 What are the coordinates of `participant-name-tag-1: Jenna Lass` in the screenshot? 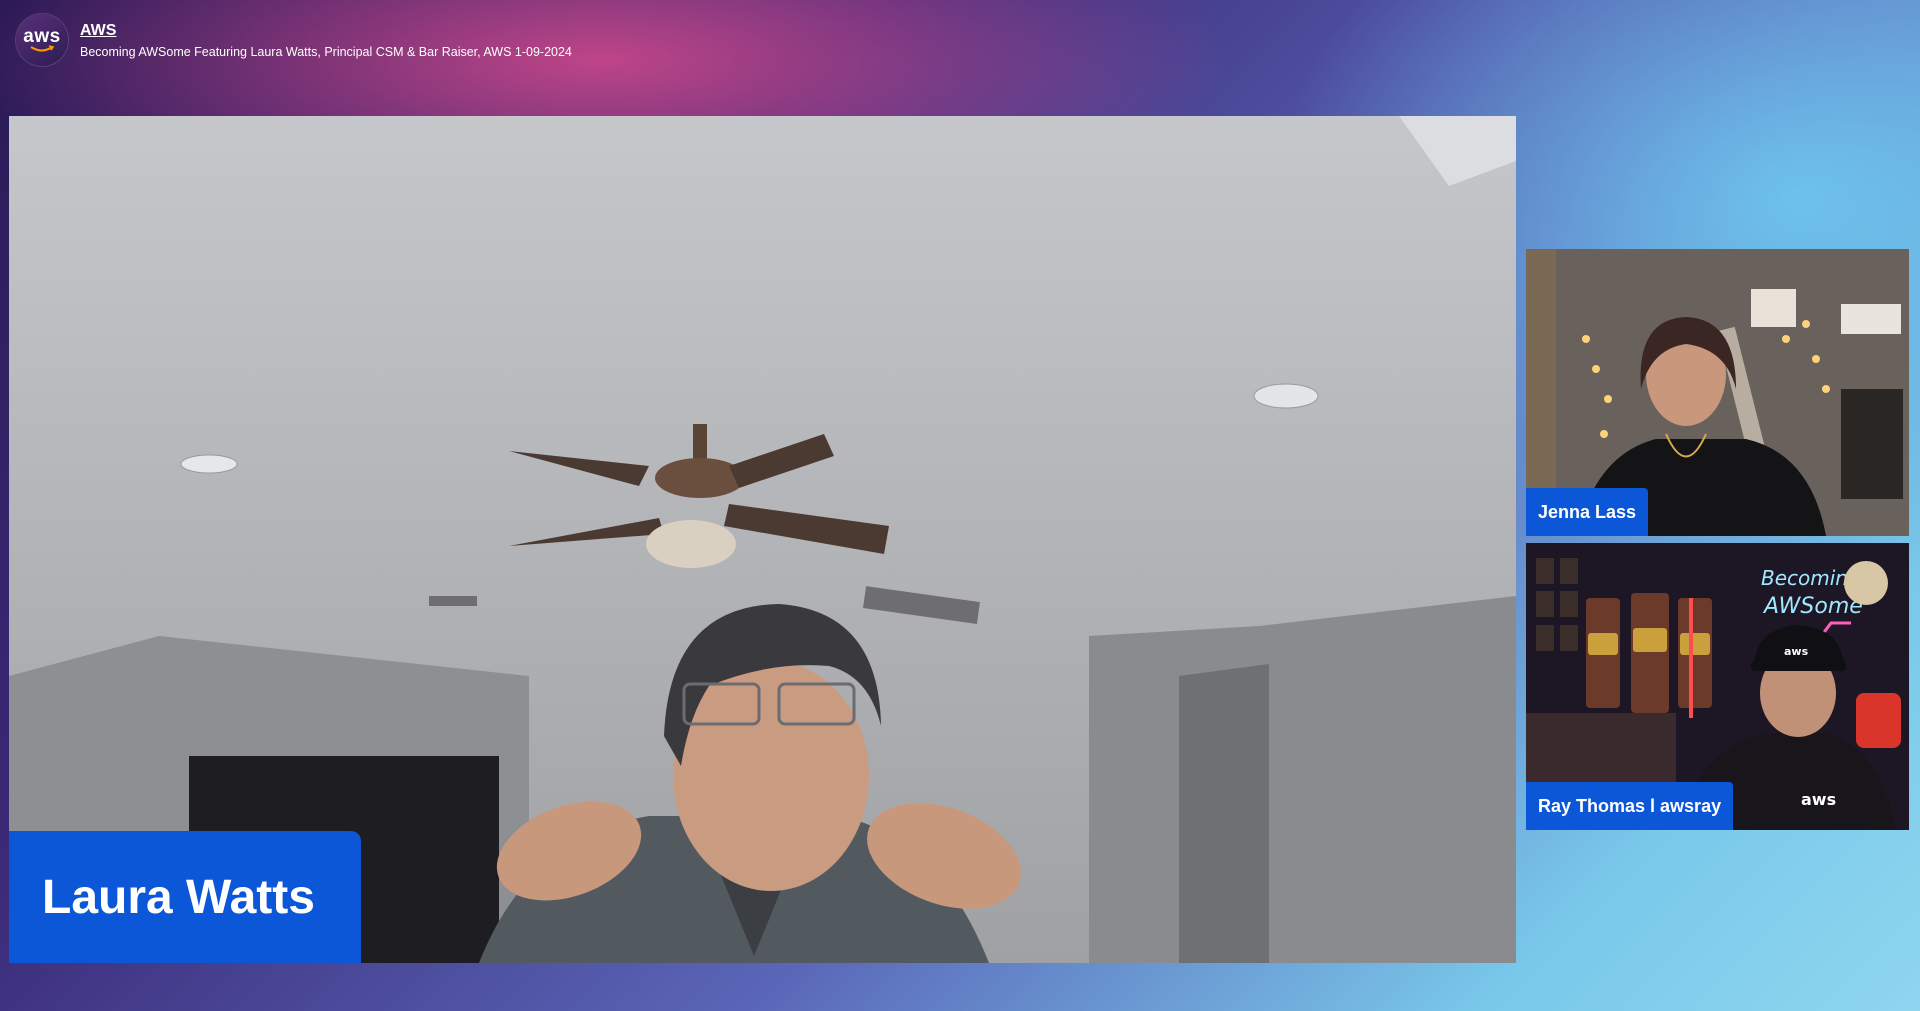 It's located at (1587, 512).